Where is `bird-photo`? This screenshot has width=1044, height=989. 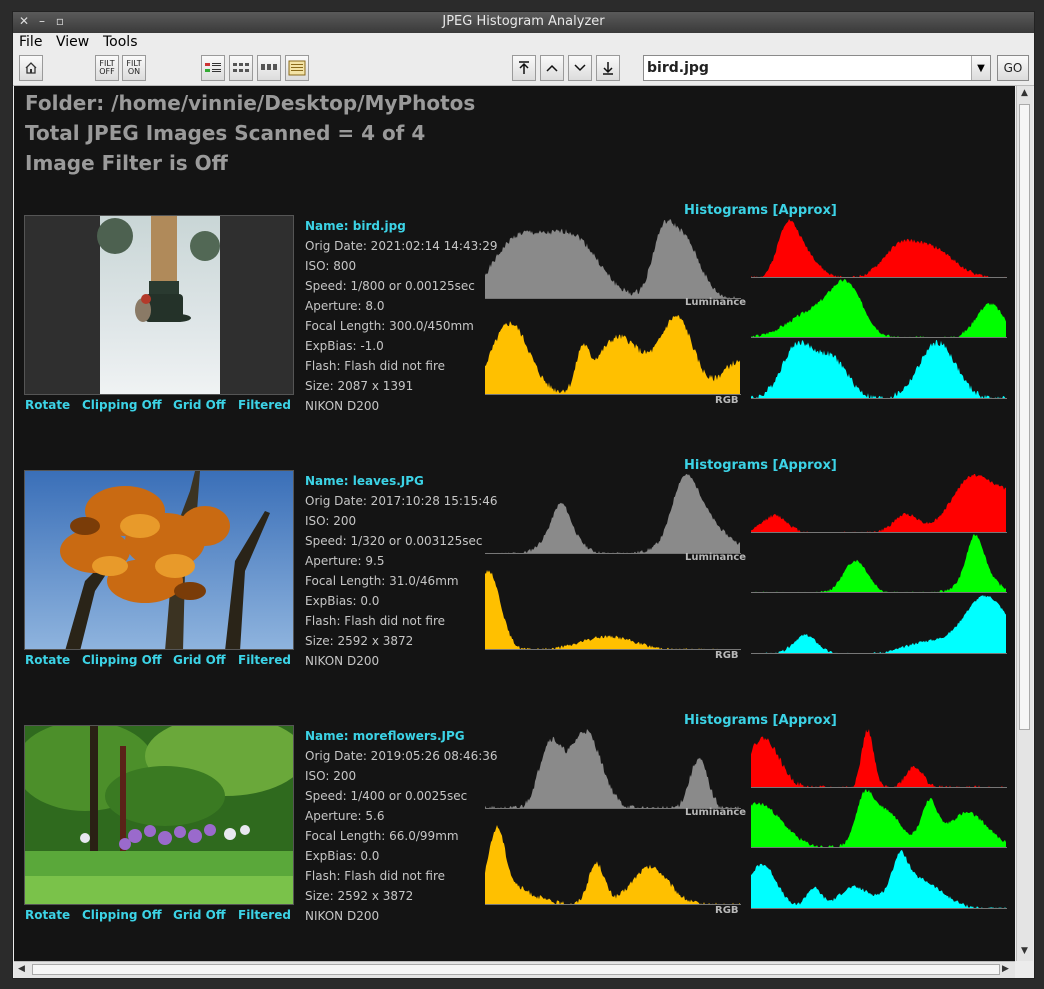
bird-photo is located at coordinates (159, 305).